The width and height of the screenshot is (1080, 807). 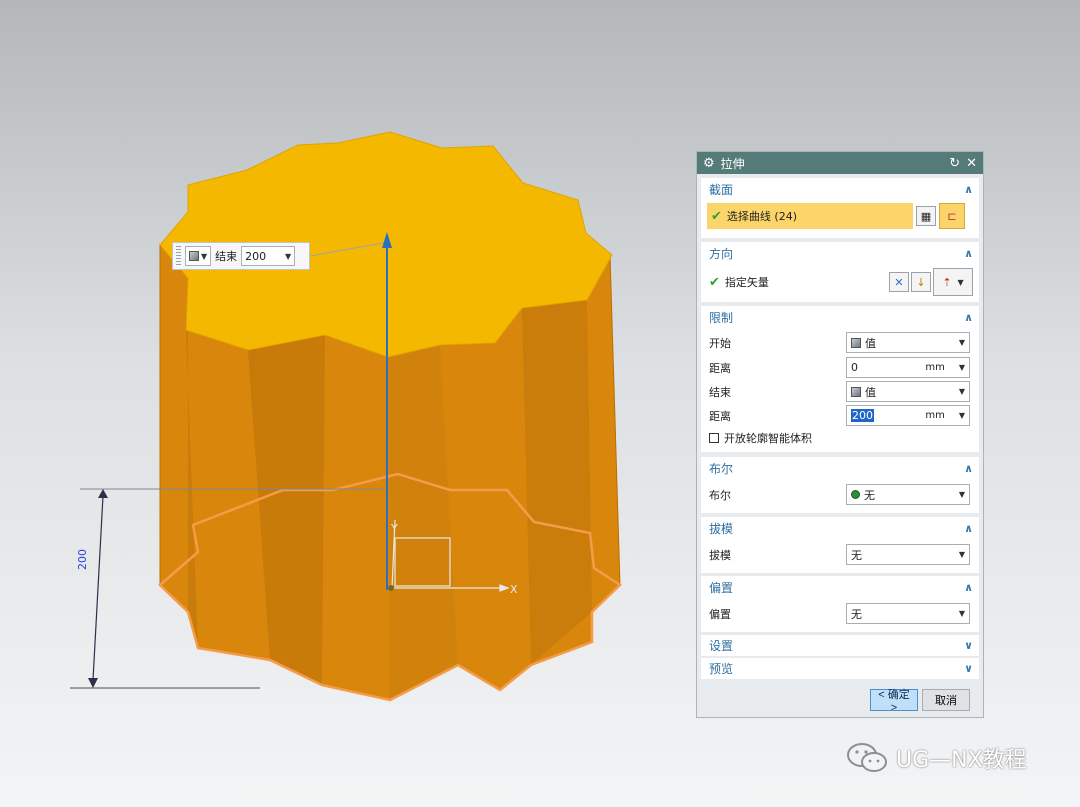 What do you see at coordinates (714, 438) in the screenshot?
I see `open-profile-checkbox` at bounding box center [714, 438].